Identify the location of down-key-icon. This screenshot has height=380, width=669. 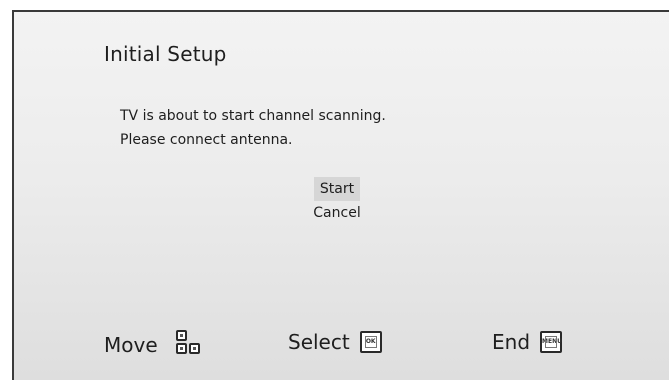
(181, 348).